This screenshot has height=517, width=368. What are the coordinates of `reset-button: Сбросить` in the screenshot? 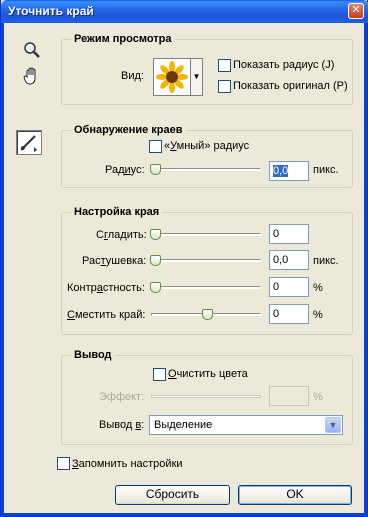 It's located at (172, 495).